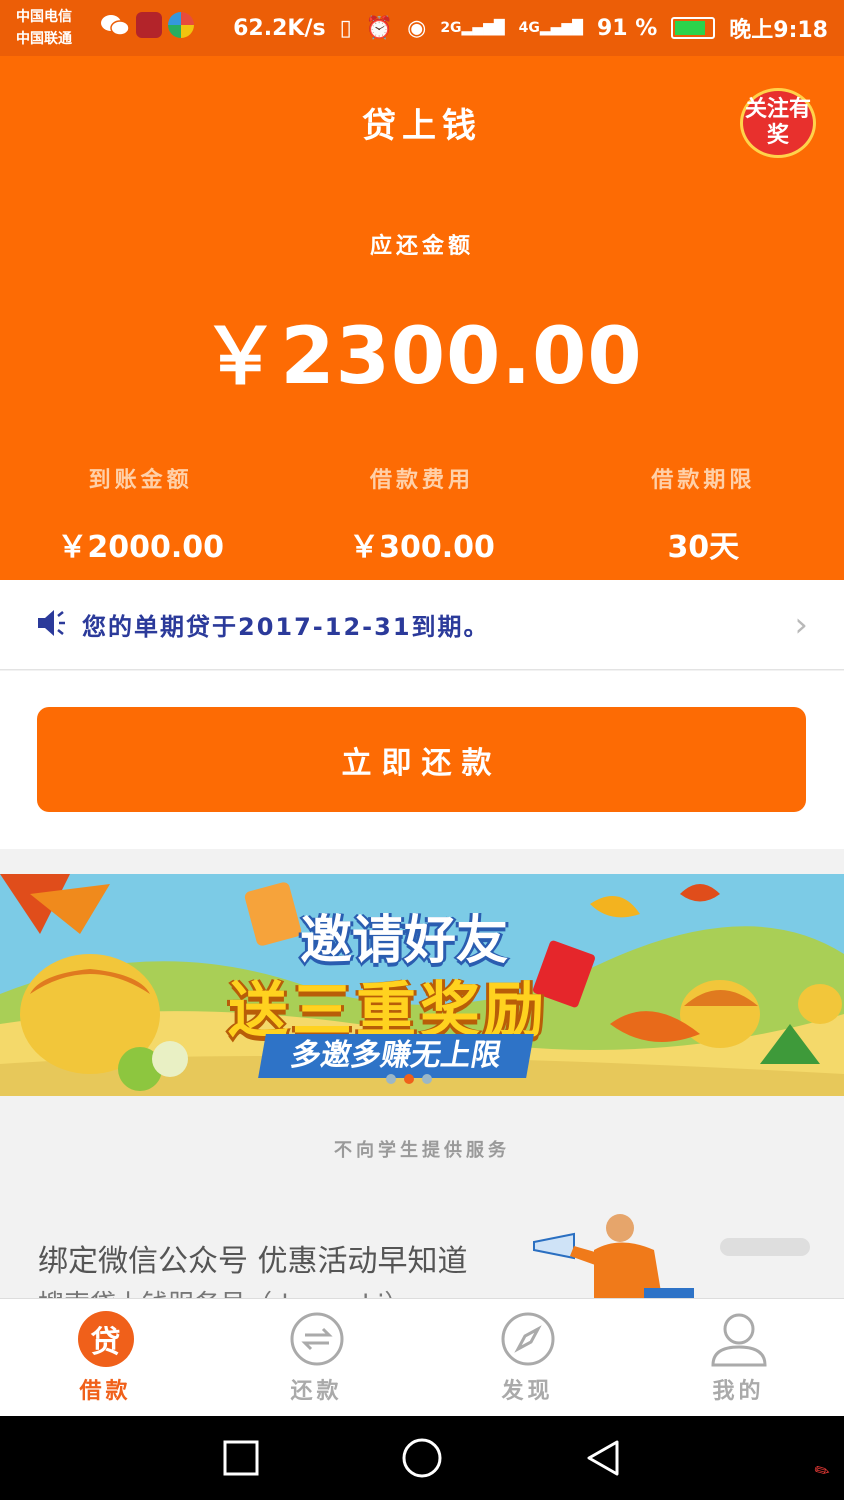  Describe the element at coordinates (105, 1391) in the screenshot. I see `tab-label: 借款` at that location.